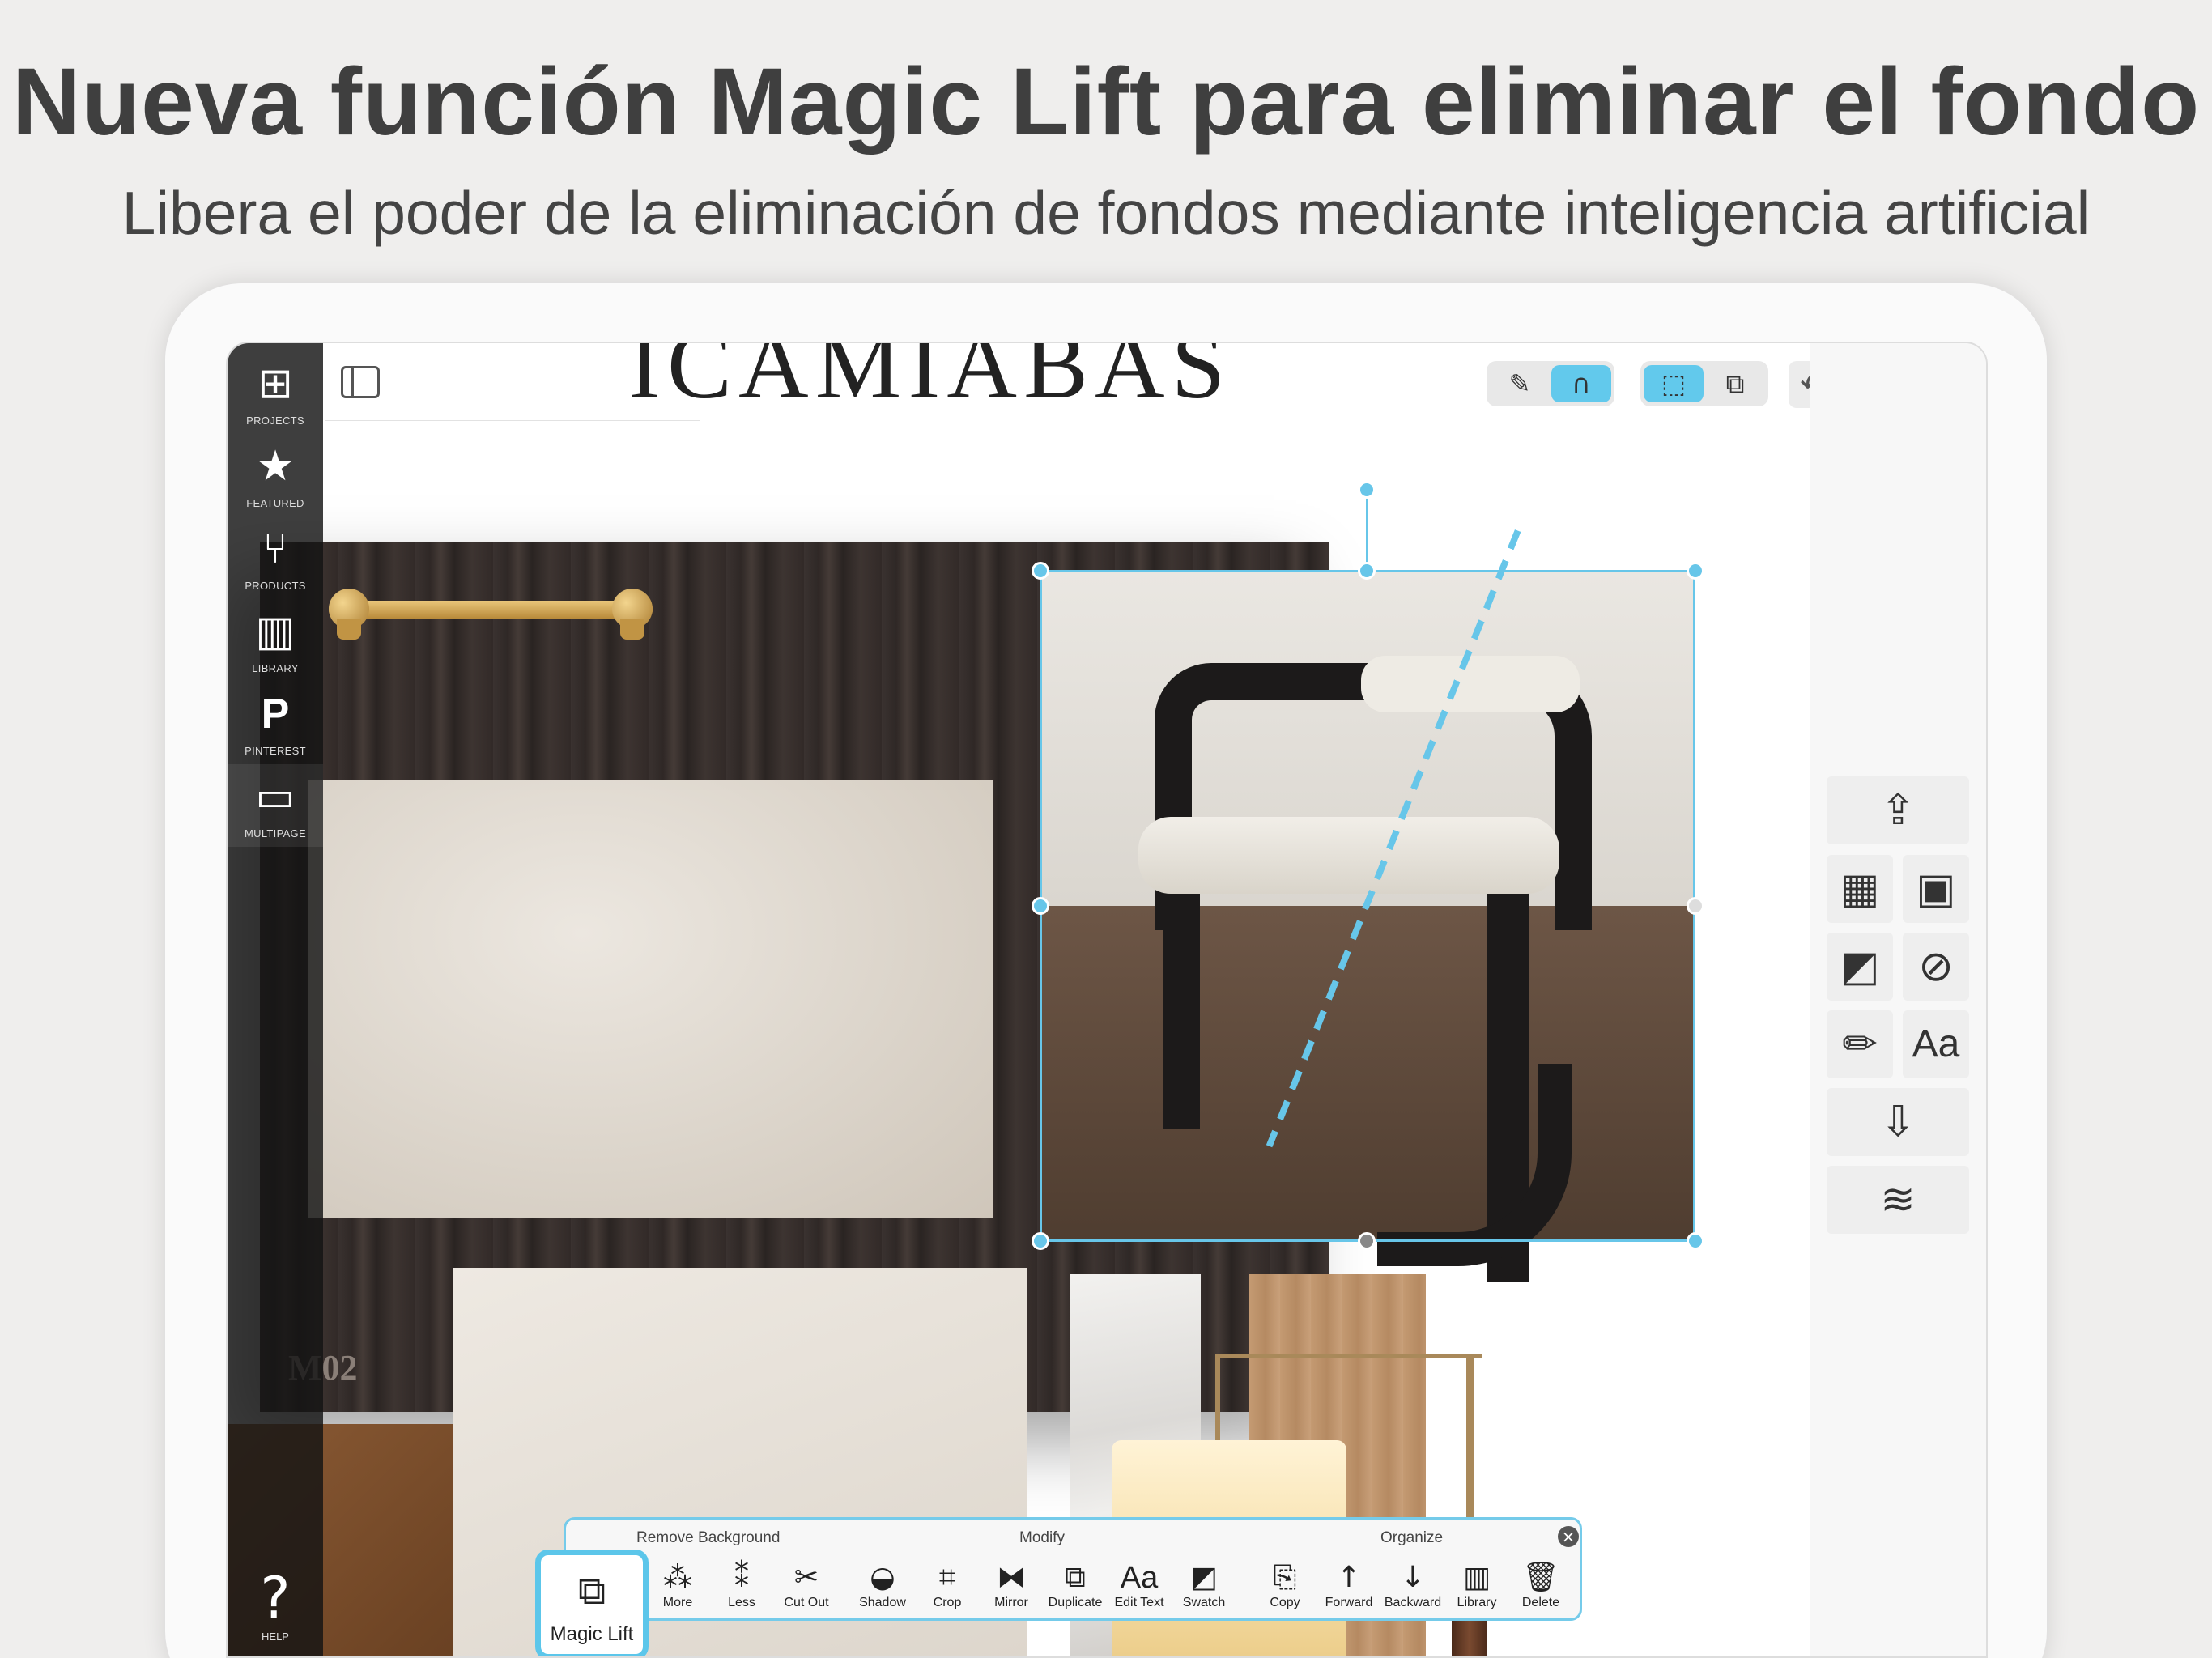 The height and width of the screenshot is (1658, 2212). Describe the element at coordinates (948, 1602) in the screenshot. I see `crop-label: Crop` at that location.